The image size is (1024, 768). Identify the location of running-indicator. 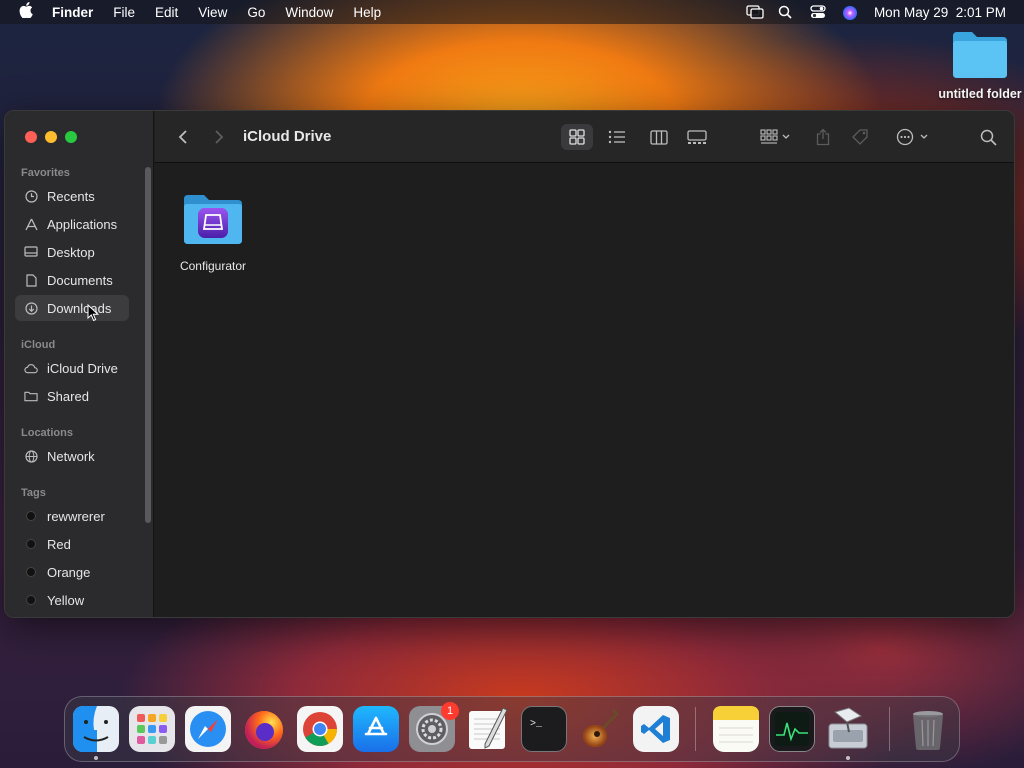
(848, 758).